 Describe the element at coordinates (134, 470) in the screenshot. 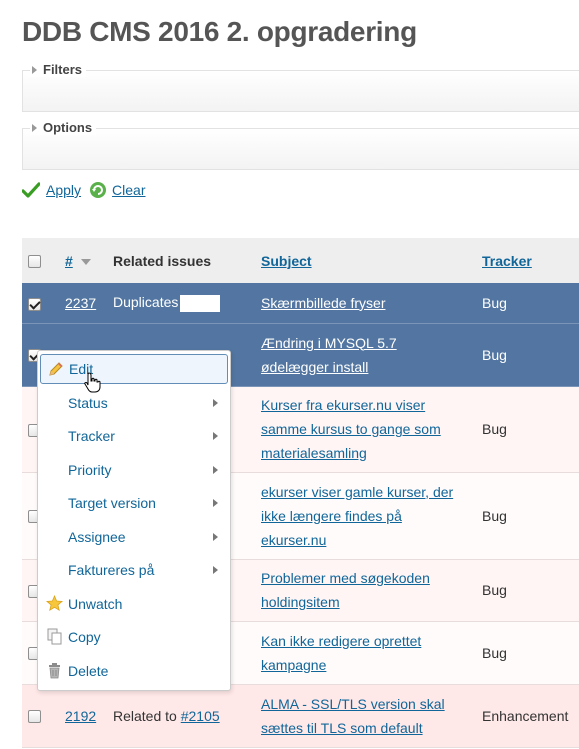

I see `ctx-priority: Priority` at that location.